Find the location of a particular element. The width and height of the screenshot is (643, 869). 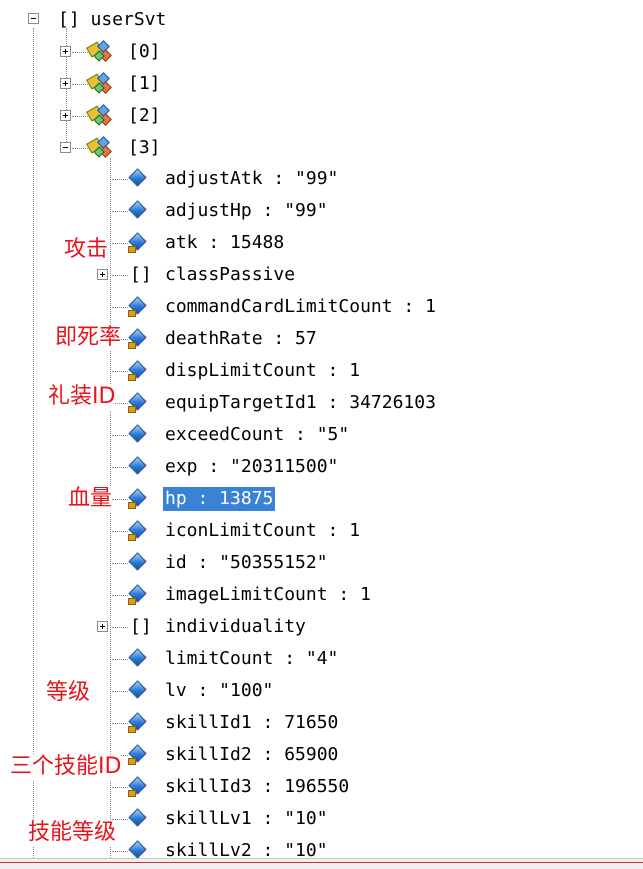

tree-node-0: [0] is located at coordinates (144, 52).